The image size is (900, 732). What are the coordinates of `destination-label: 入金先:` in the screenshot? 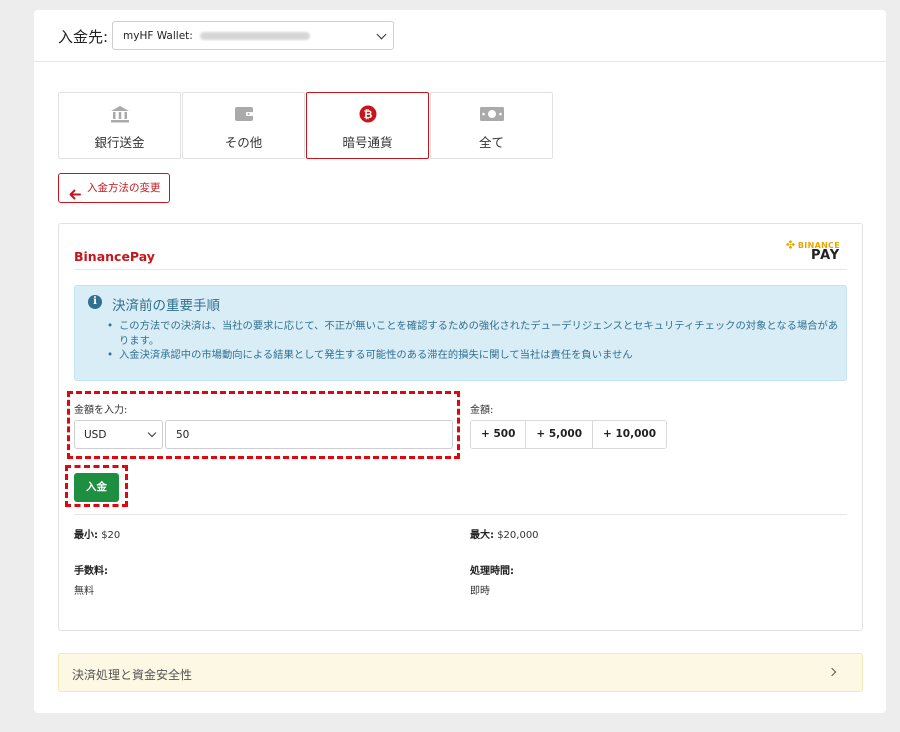 It's located at (83, 37).